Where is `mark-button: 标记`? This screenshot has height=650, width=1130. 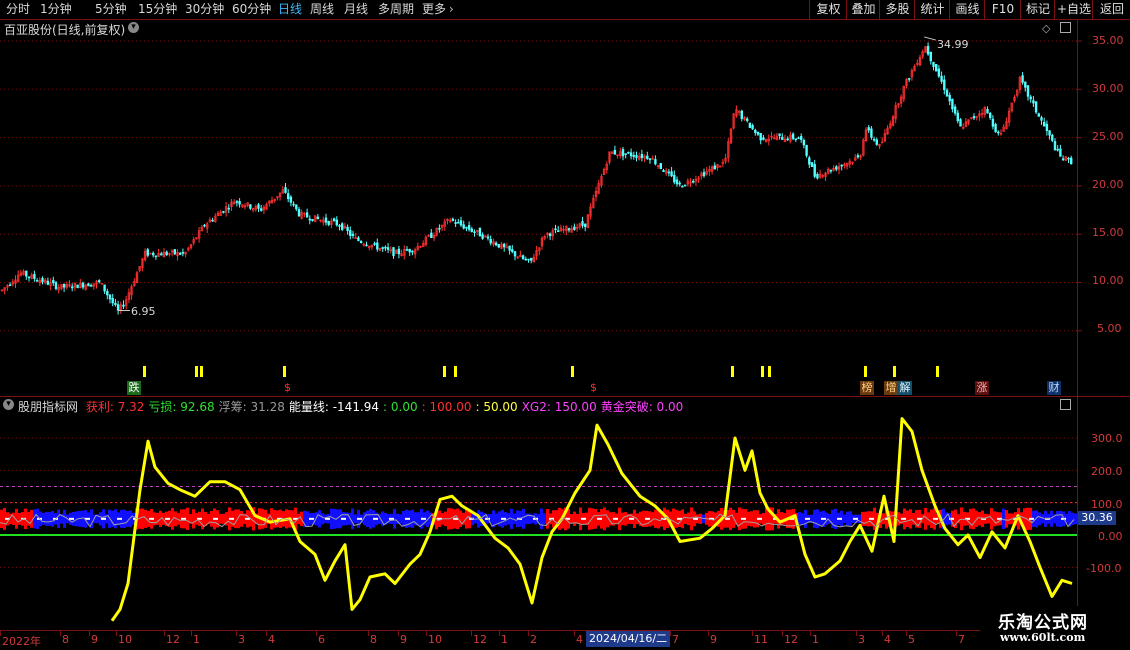
mark-button: 标记 is located at coordinates (1037, 9).